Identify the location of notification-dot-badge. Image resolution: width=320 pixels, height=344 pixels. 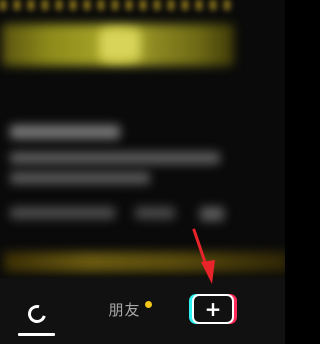
(148, 304).